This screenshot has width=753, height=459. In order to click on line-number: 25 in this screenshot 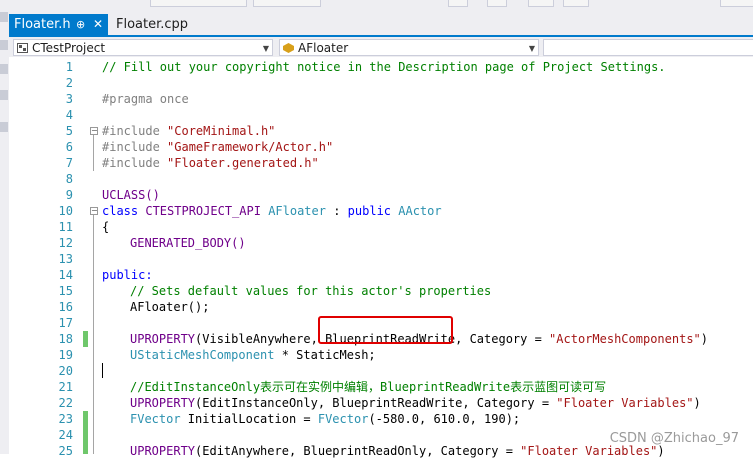, I will do `click(65, 451)`.